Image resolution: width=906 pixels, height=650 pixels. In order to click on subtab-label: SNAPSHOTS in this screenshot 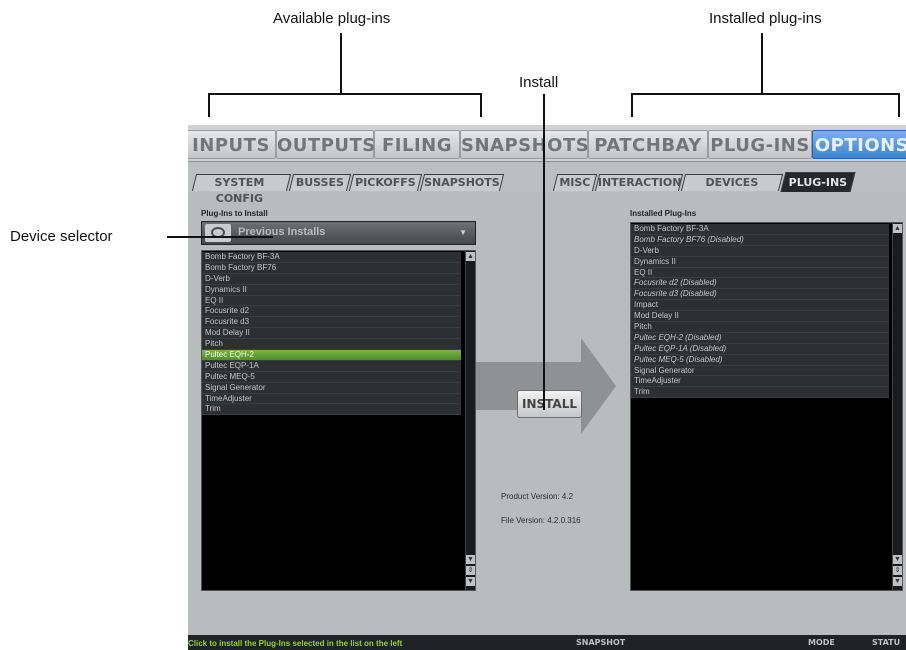, I will do `click(462, 182)`.